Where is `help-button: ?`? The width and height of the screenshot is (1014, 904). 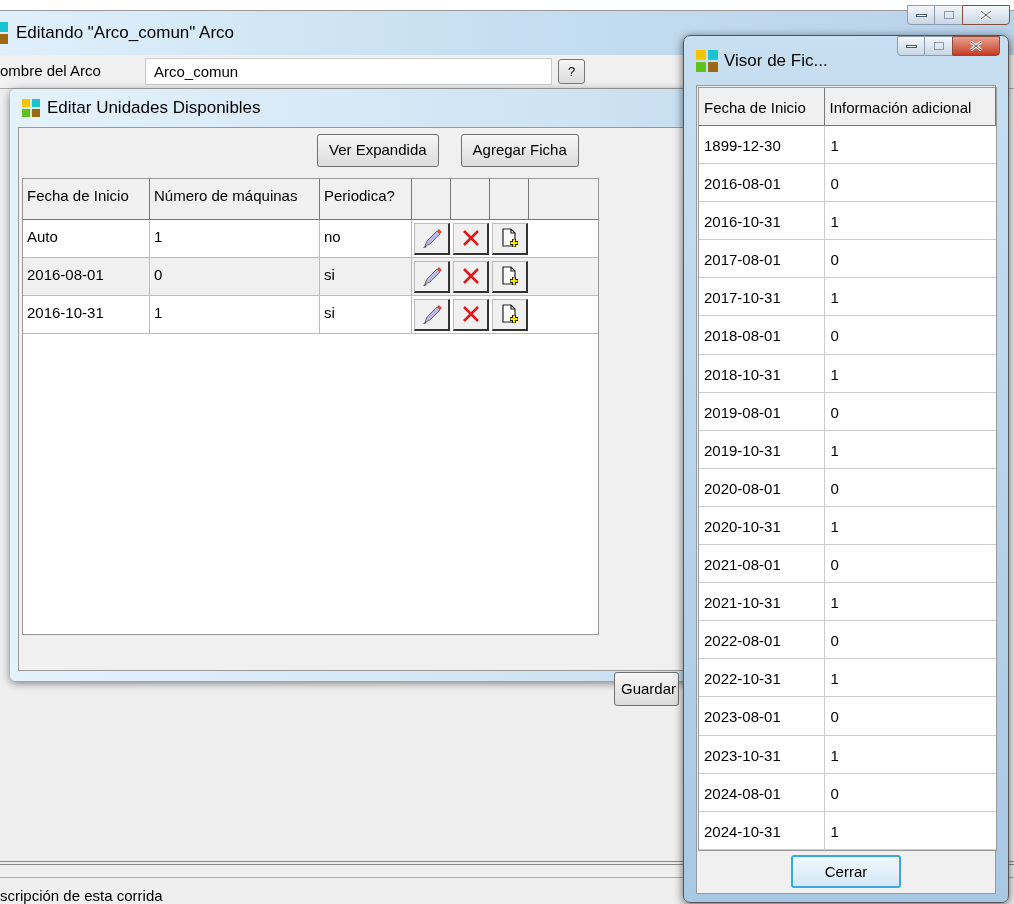 help-button: ? is located at coordinates (571, 71).